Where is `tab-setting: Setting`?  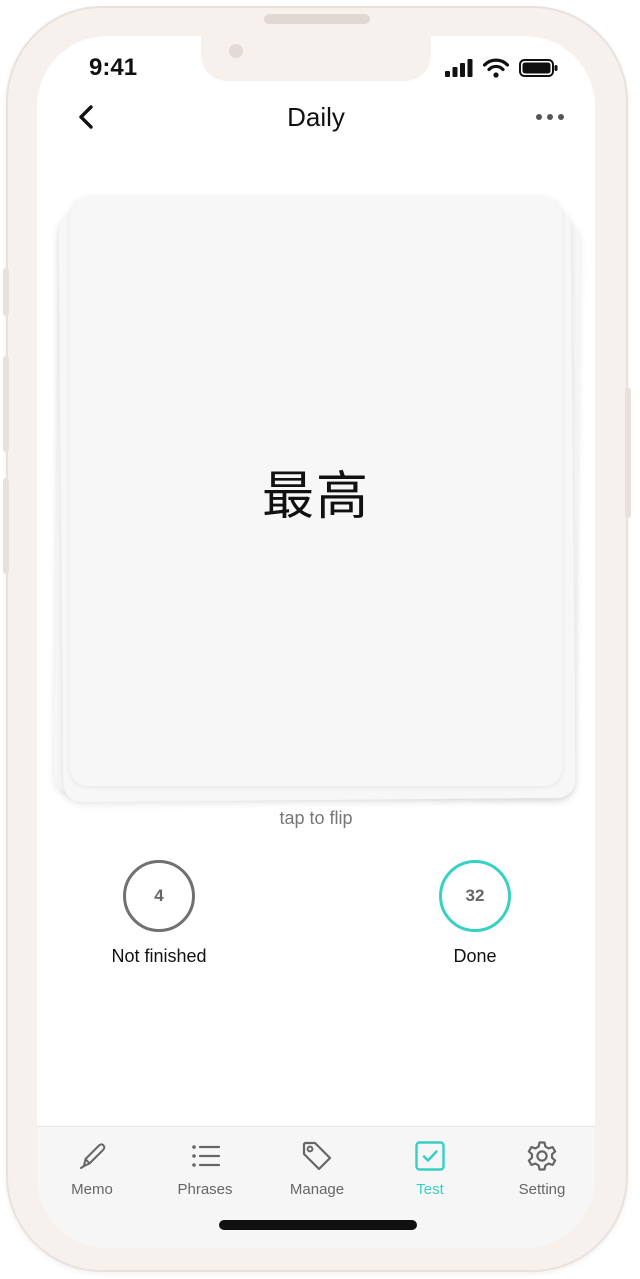
tab-setting: Setting is located at coordinates (542, 1168).